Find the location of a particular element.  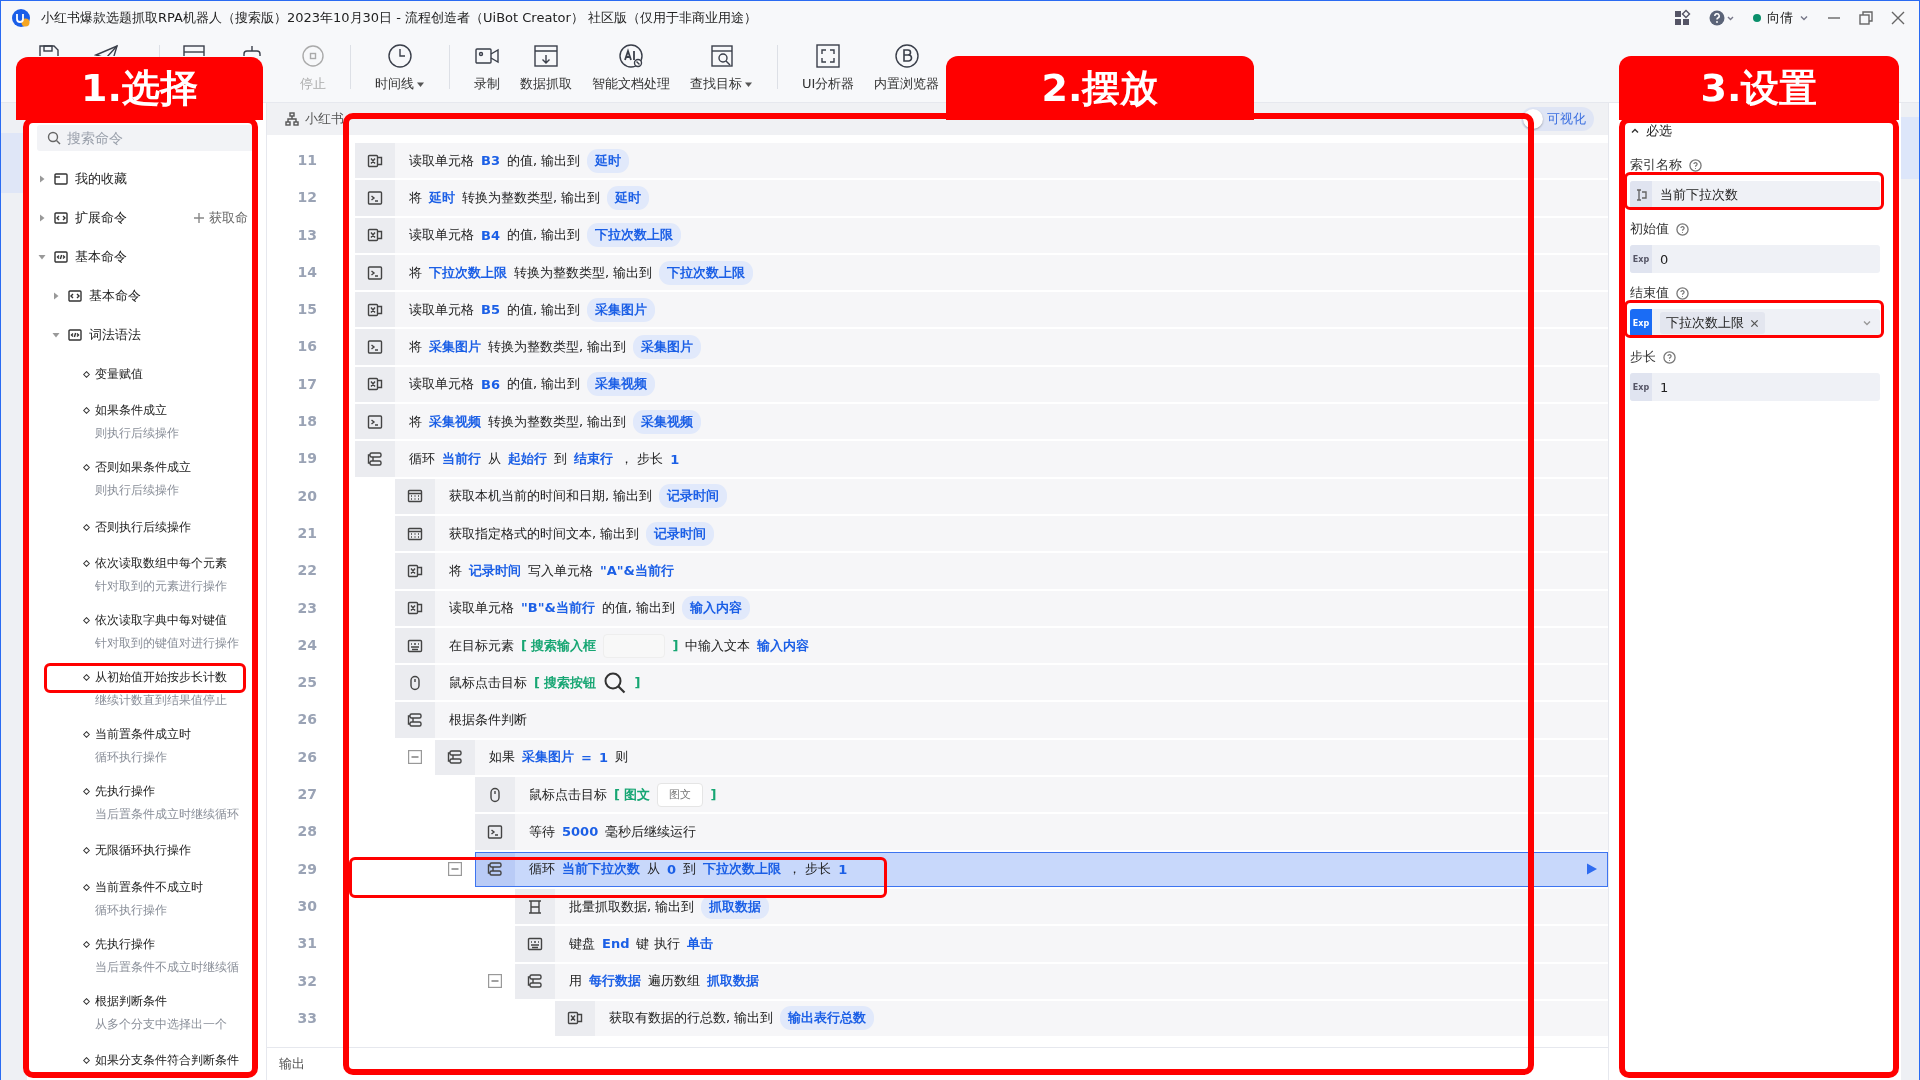

command-item: 依次读取数组中每个元素 针对取到的元素进行操作 is located at coordinates (145, 575).